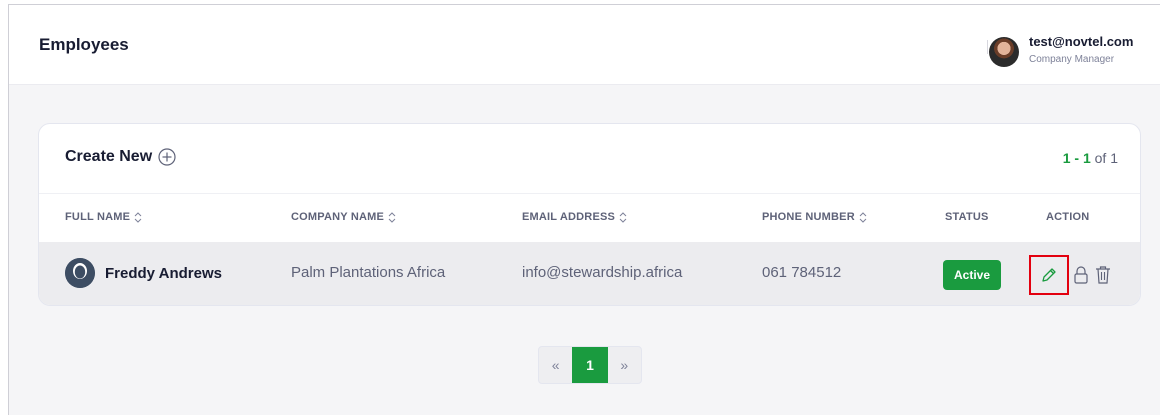 The height and width of the screenshot is (415, 1160). Describe the element at coordinates (972, 275) in the screenshot. I see `status-badge: Active` at that location.